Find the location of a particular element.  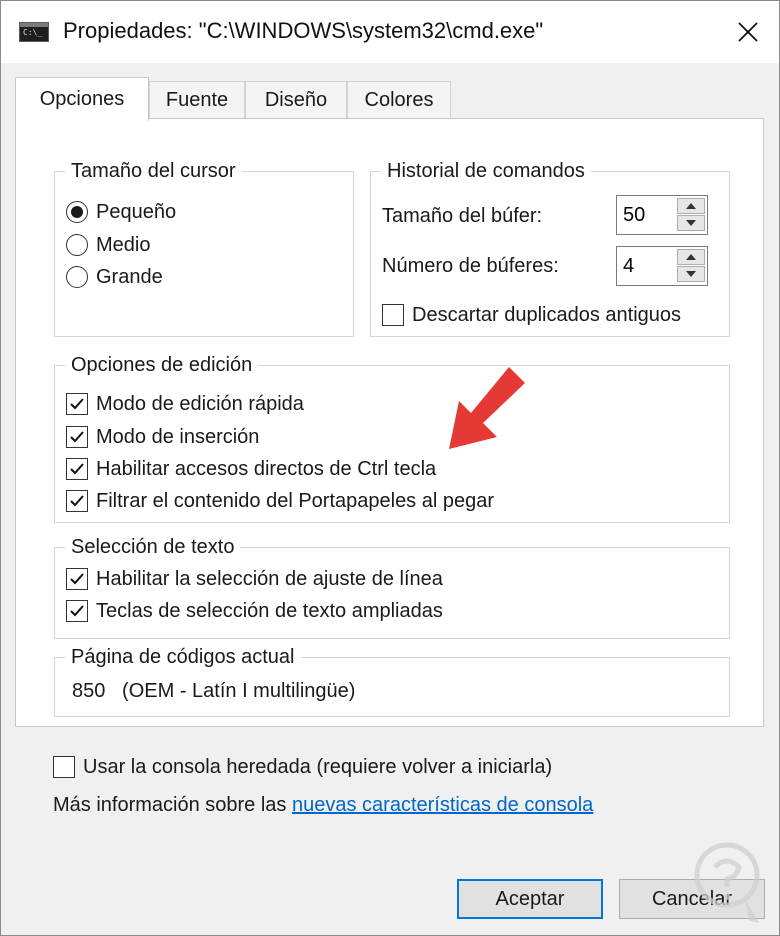

cursor-option-small: Pequeño is located at coordinates (121, 212).